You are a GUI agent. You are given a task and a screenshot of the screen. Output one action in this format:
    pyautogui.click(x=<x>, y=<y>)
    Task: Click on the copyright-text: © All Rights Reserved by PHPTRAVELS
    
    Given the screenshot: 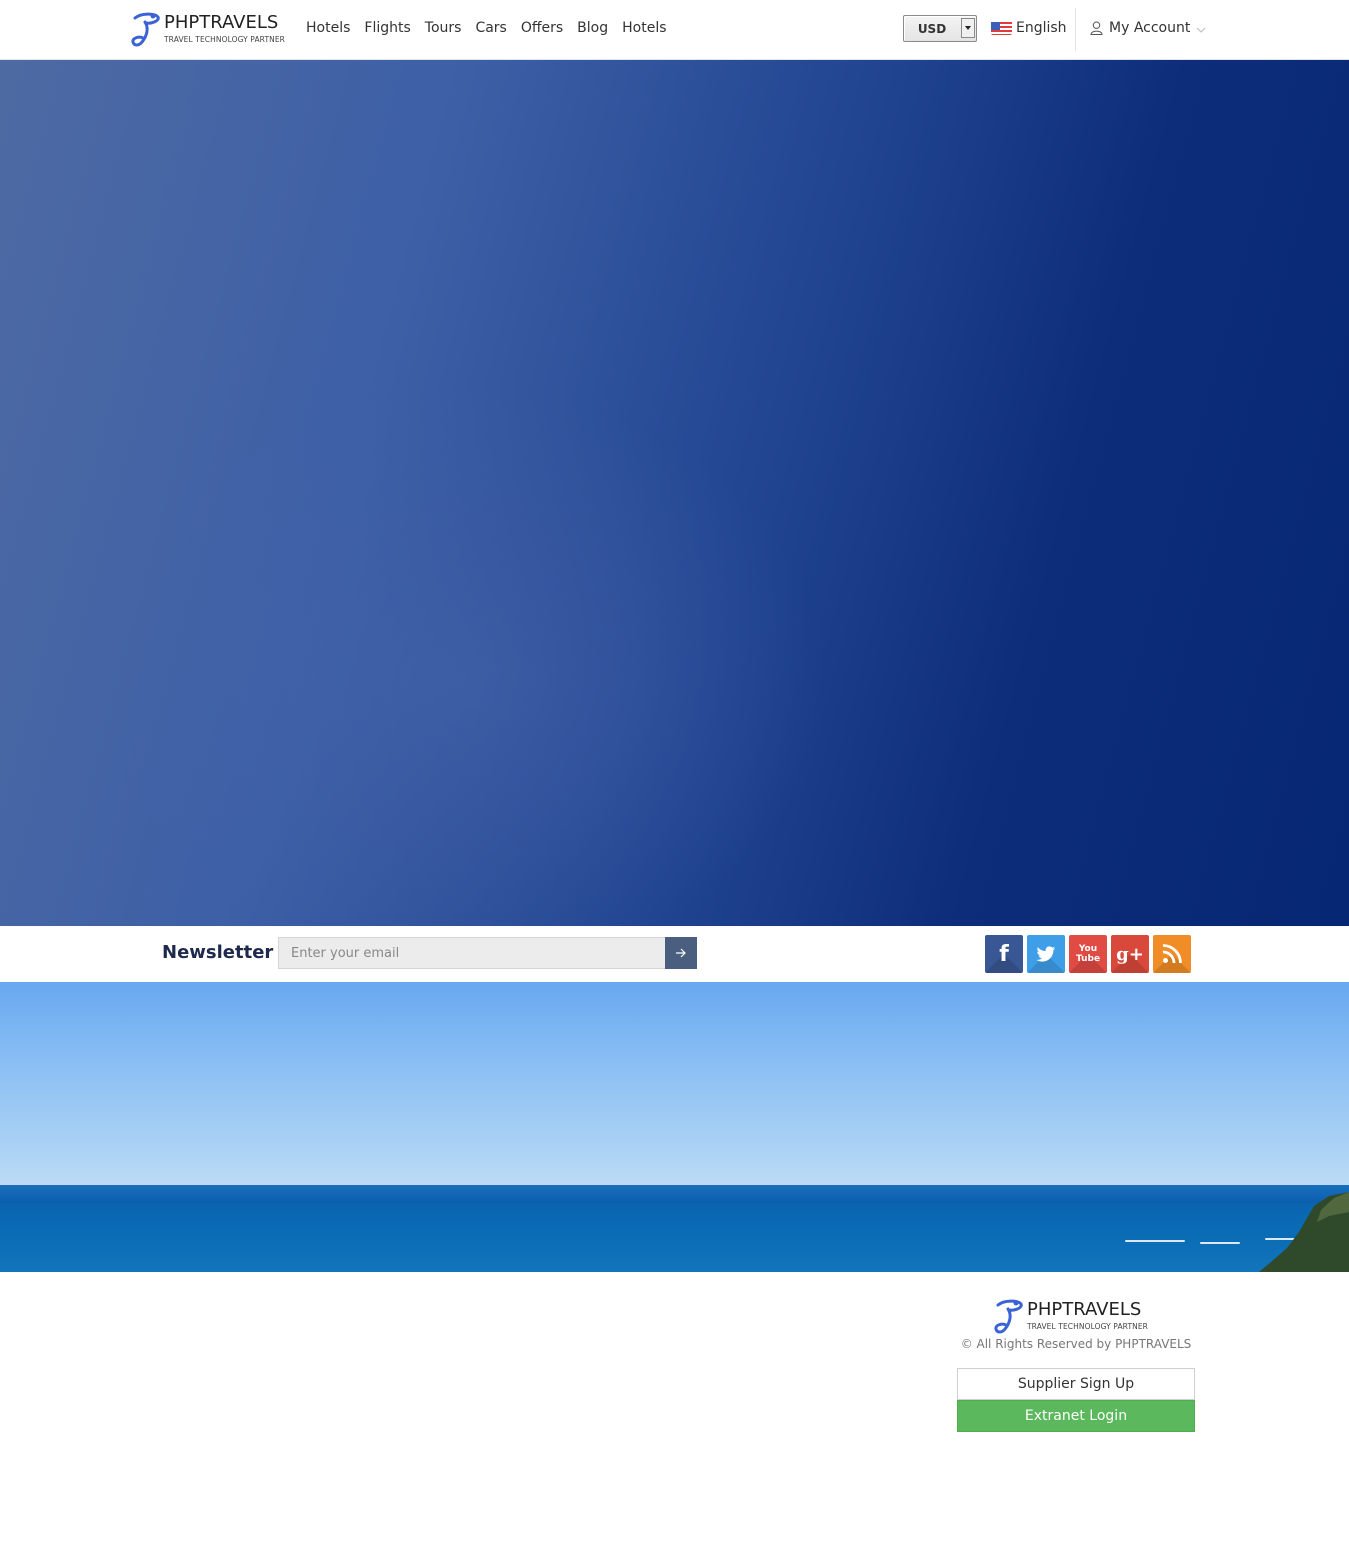 What is the action you would take?
    pyautogui.click(x=1076, y=1344)
    